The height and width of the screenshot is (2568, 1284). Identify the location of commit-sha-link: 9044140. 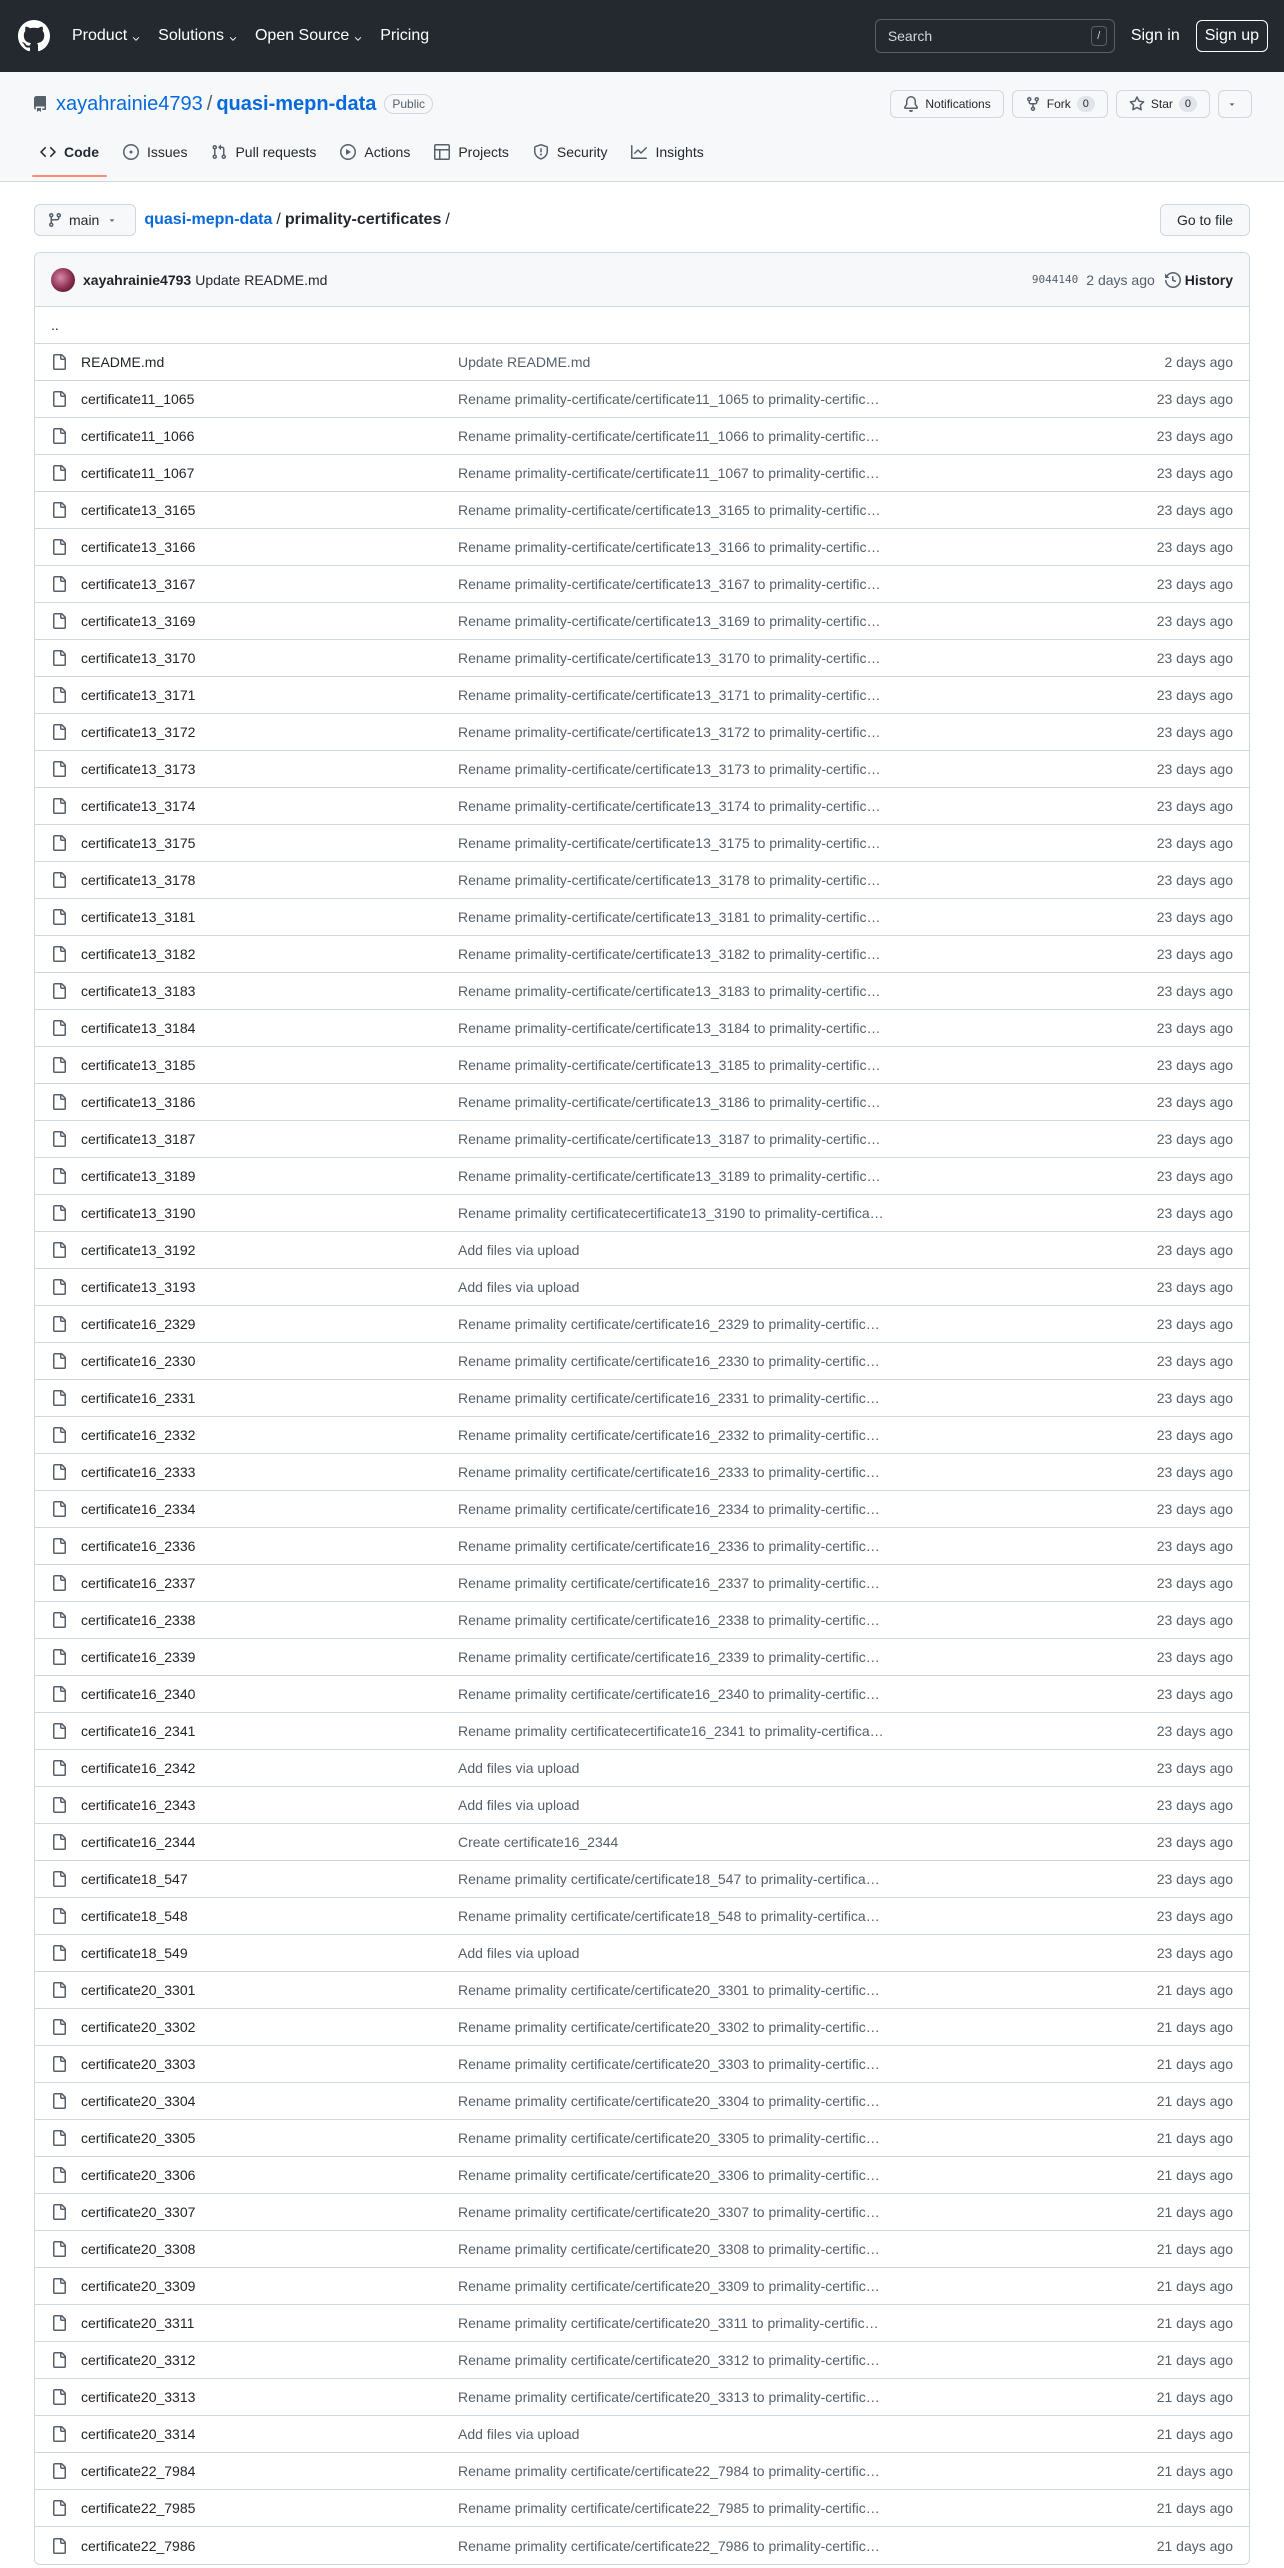
(1055, 279).